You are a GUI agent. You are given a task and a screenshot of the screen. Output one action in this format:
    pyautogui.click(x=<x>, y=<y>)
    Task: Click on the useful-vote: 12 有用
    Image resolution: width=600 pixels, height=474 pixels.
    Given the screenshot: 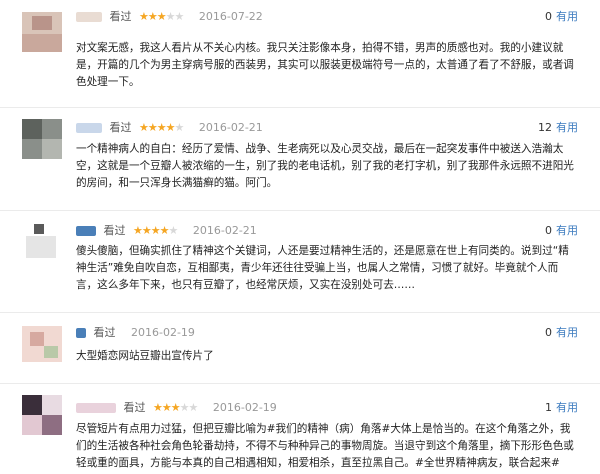 What is the action you would take?
    pyautogui.click(x=558, y=128)
    